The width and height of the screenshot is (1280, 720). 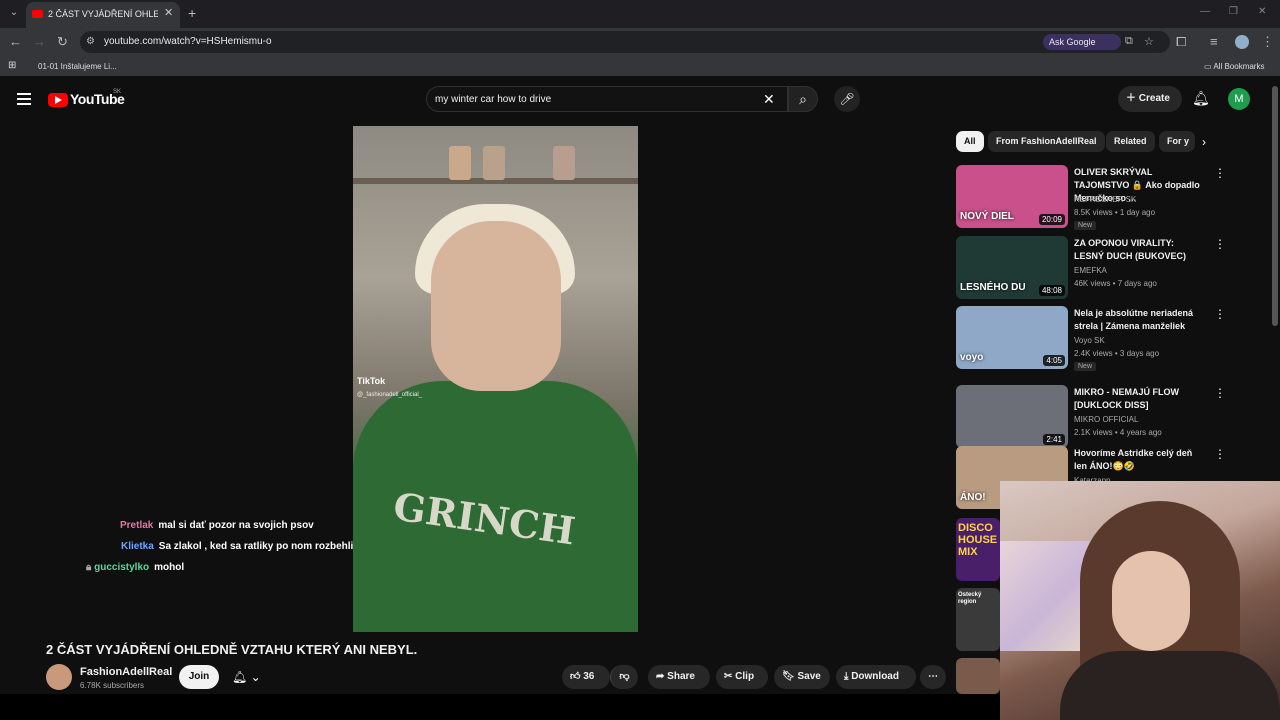 I want to click on rec-thumb-text: NOVÝ DIEL, so click(x=987, y=216).